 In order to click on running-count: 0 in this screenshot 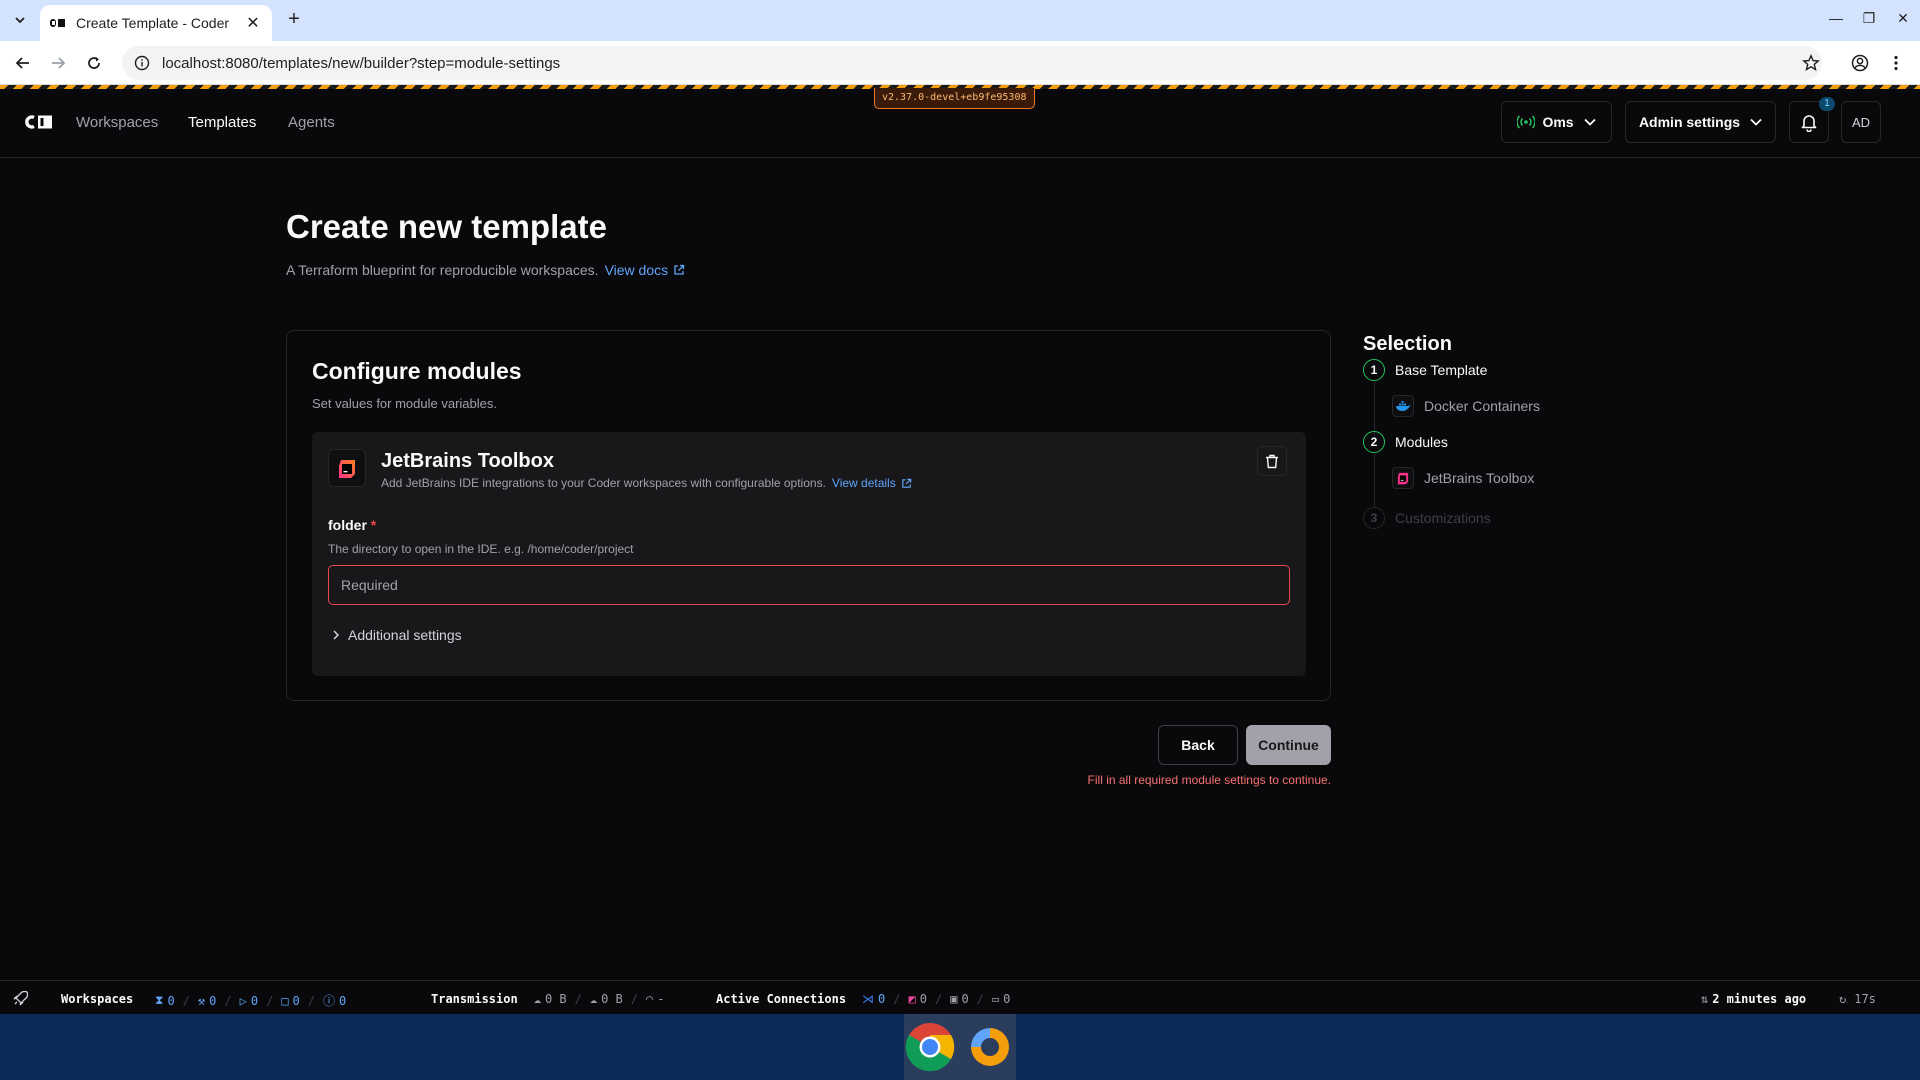, I will do `click(254, 1000)`.